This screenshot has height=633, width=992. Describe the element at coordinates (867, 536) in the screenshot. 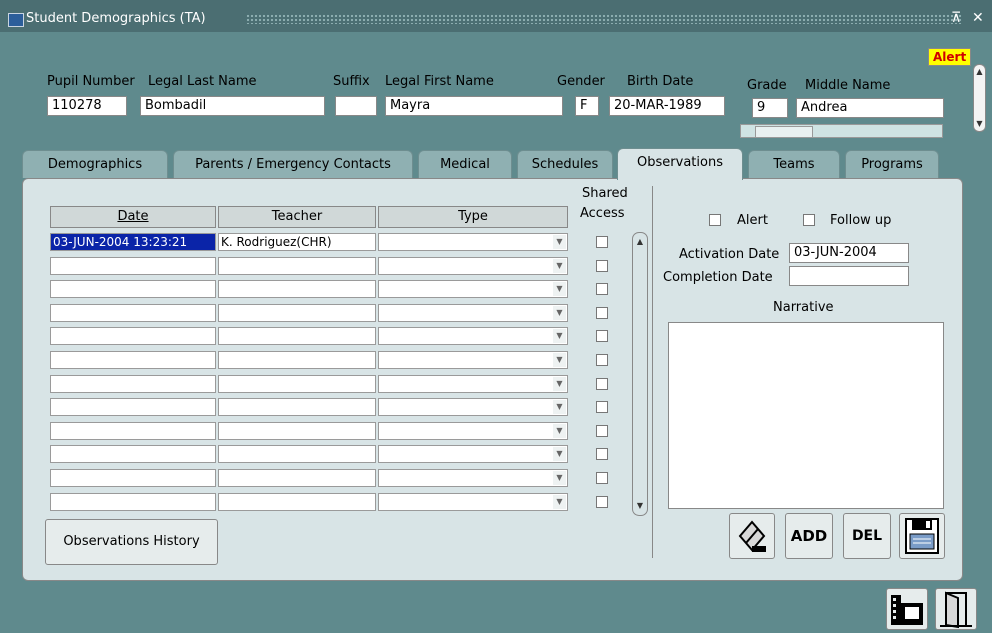

I see `delete-button: DEL` at that location.